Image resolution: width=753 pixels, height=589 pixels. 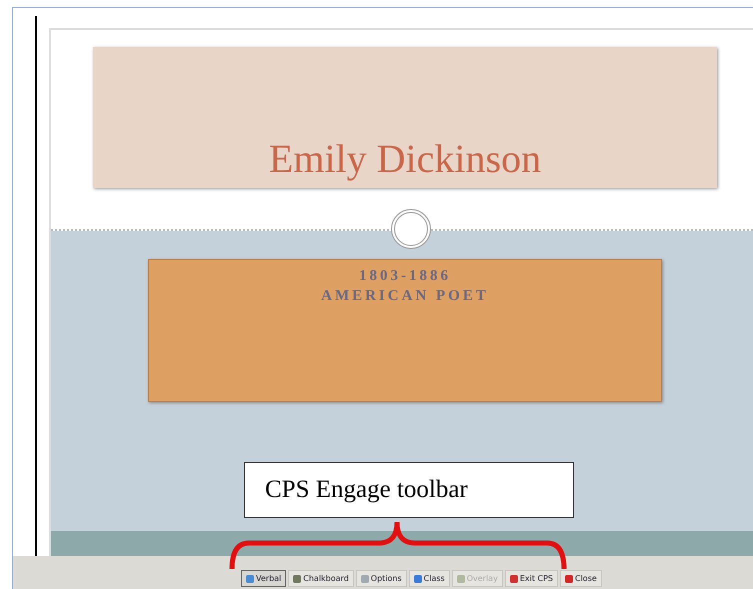 I want to click on toolbar-button: Exit CPS, so click(x=531, y=578).